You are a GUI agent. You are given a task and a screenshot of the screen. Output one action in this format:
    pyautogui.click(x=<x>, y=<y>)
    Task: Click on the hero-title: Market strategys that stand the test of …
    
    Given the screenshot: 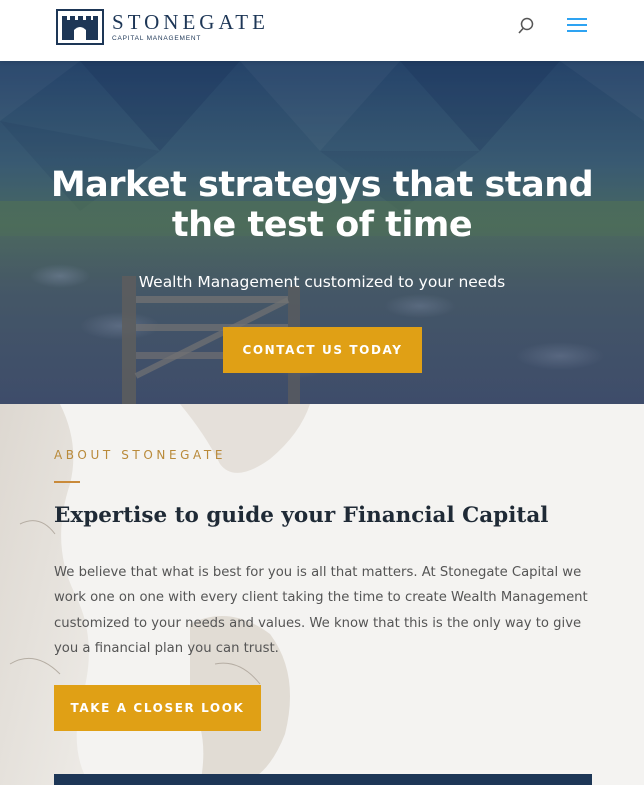 What is the action you would take?
    pyautogui.click(x=322, y=205)
    